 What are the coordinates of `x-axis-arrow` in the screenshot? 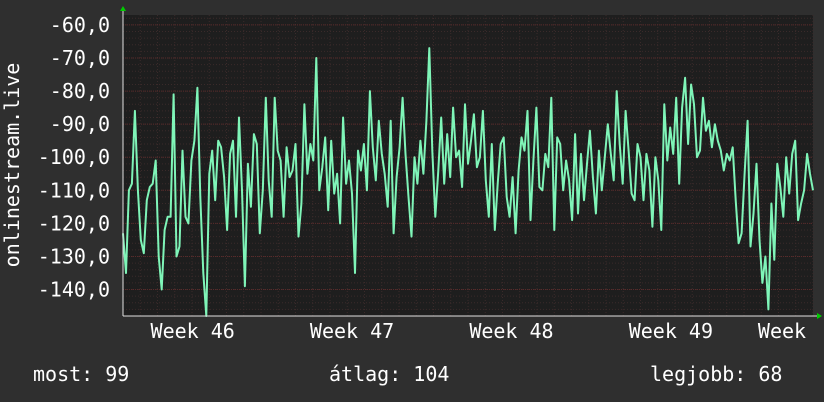 It's located at (819, 316).